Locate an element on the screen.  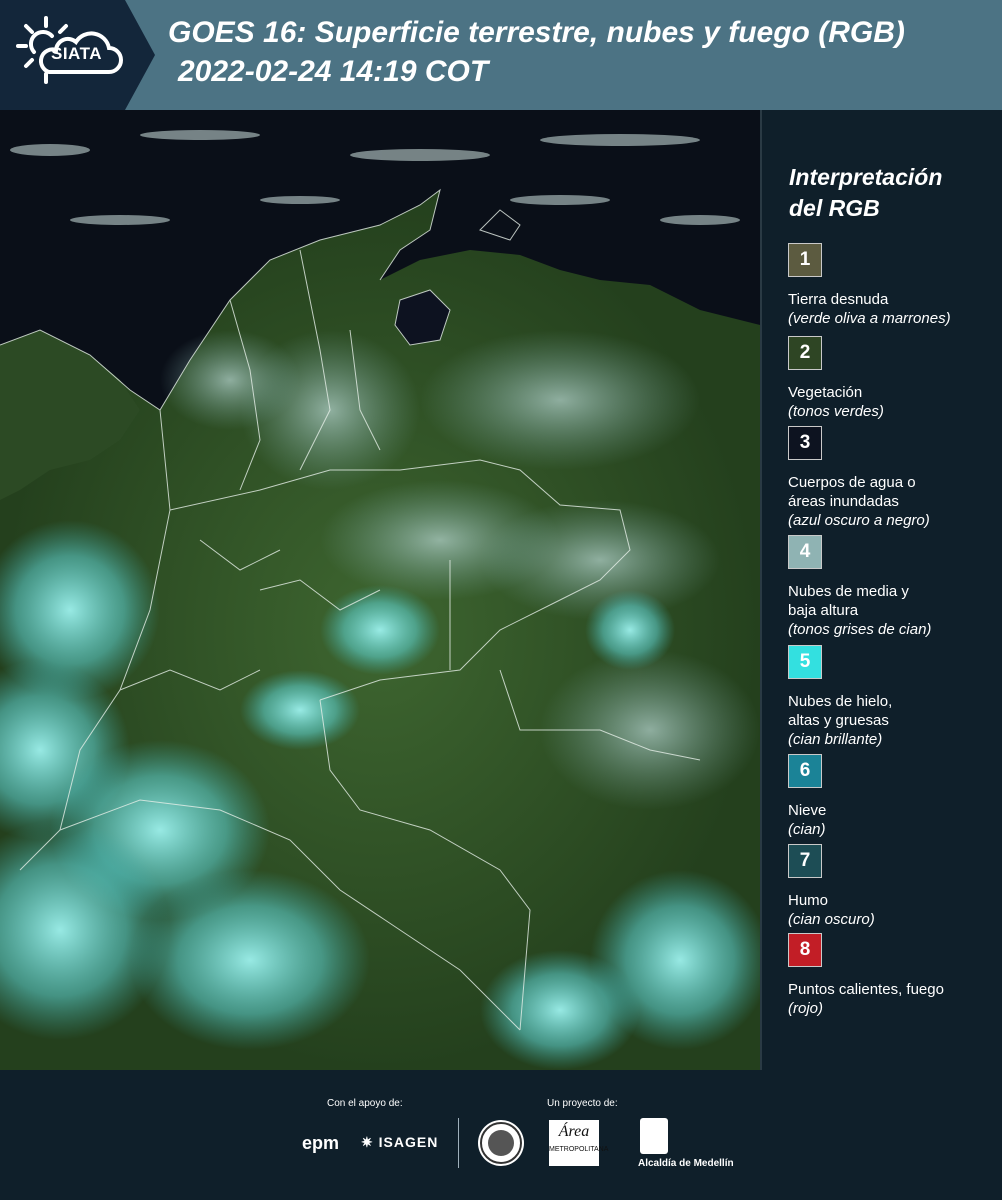
alcaldia-logo: Alcaldía de Medellín is located at coordinates (686, 1163).